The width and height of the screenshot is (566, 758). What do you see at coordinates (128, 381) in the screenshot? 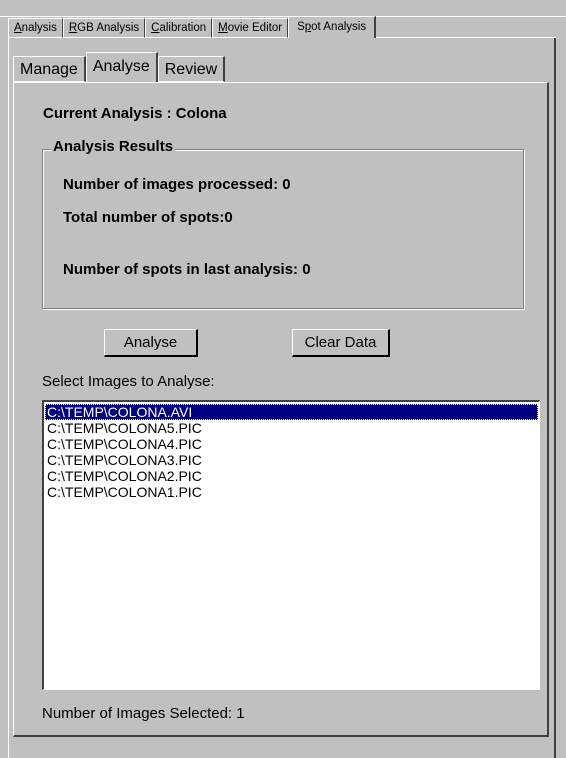
I see `select-images-label: Select Images to Analyse:` at bounding box center [128, 381].